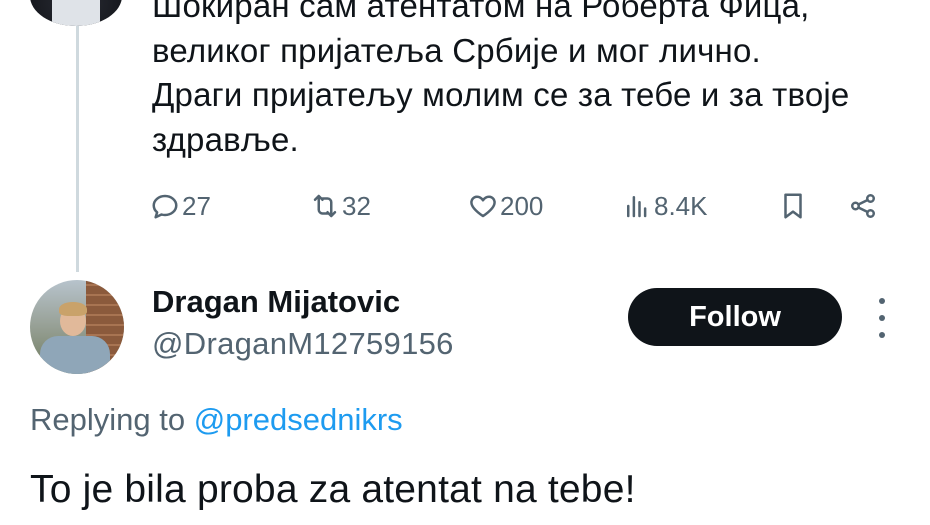 The image size is (930, 525). I want to click on more-options-button, so click(882, 318).